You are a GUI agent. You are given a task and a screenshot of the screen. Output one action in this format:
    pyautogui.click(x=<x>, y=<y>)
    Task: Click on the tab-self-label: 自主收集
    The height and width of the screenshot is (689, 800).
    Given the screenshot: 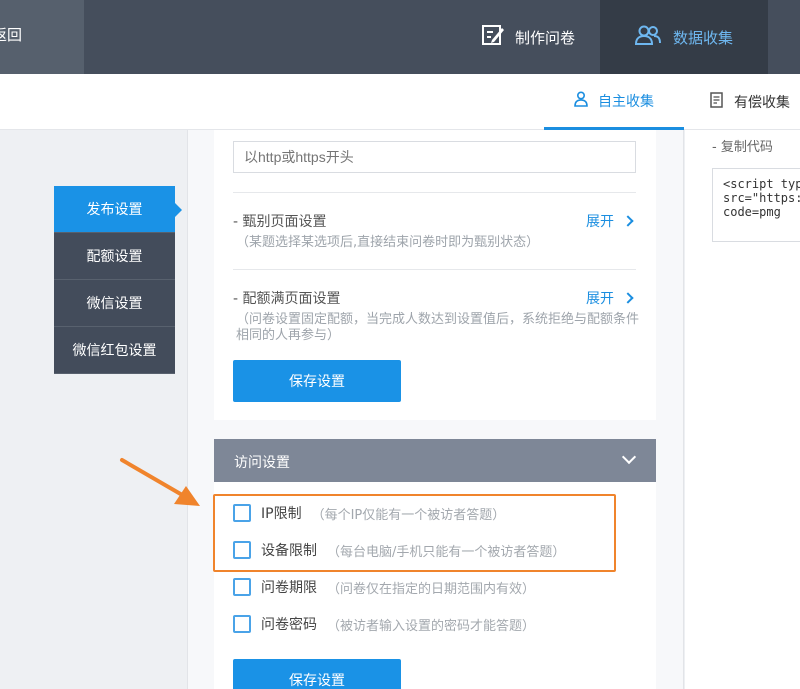 What is the action you would take?
    pyautogui.click(x=626, y=101)
    